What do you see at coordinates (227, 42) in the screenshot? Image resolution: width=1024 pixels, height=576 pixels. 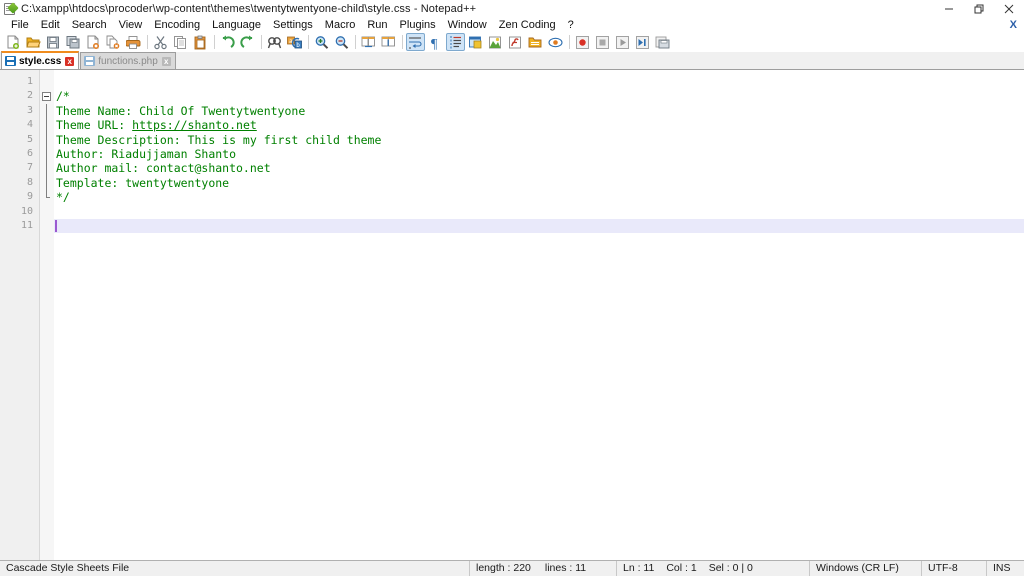 I see `undo-icon` at bounding box center [227, 42].